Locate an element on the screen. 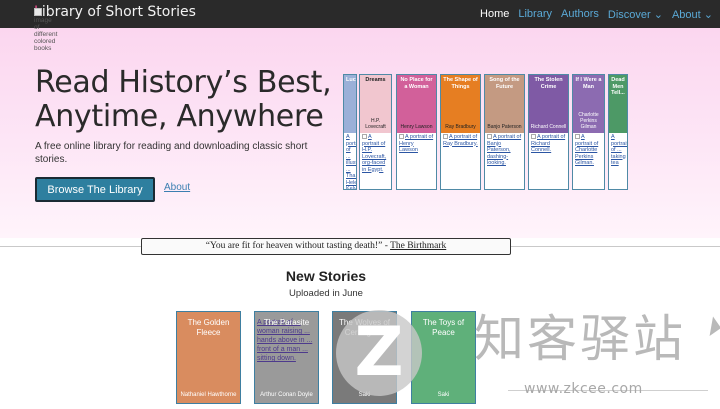  hero-title: Read History’s Best, Anytime, Anywhere is located at coordinates (183, 99).